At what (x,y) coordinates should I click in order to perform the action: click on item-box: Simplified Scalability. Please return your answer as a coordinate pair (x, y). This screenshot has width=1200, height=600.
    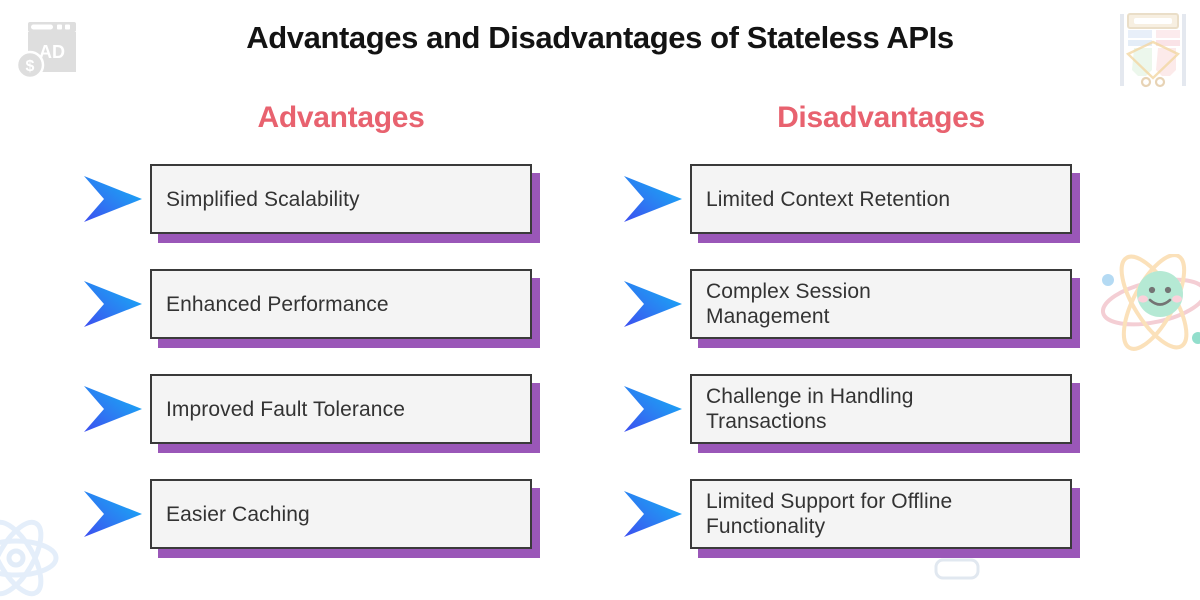
    Looking at the image, I should click on (341, 199).